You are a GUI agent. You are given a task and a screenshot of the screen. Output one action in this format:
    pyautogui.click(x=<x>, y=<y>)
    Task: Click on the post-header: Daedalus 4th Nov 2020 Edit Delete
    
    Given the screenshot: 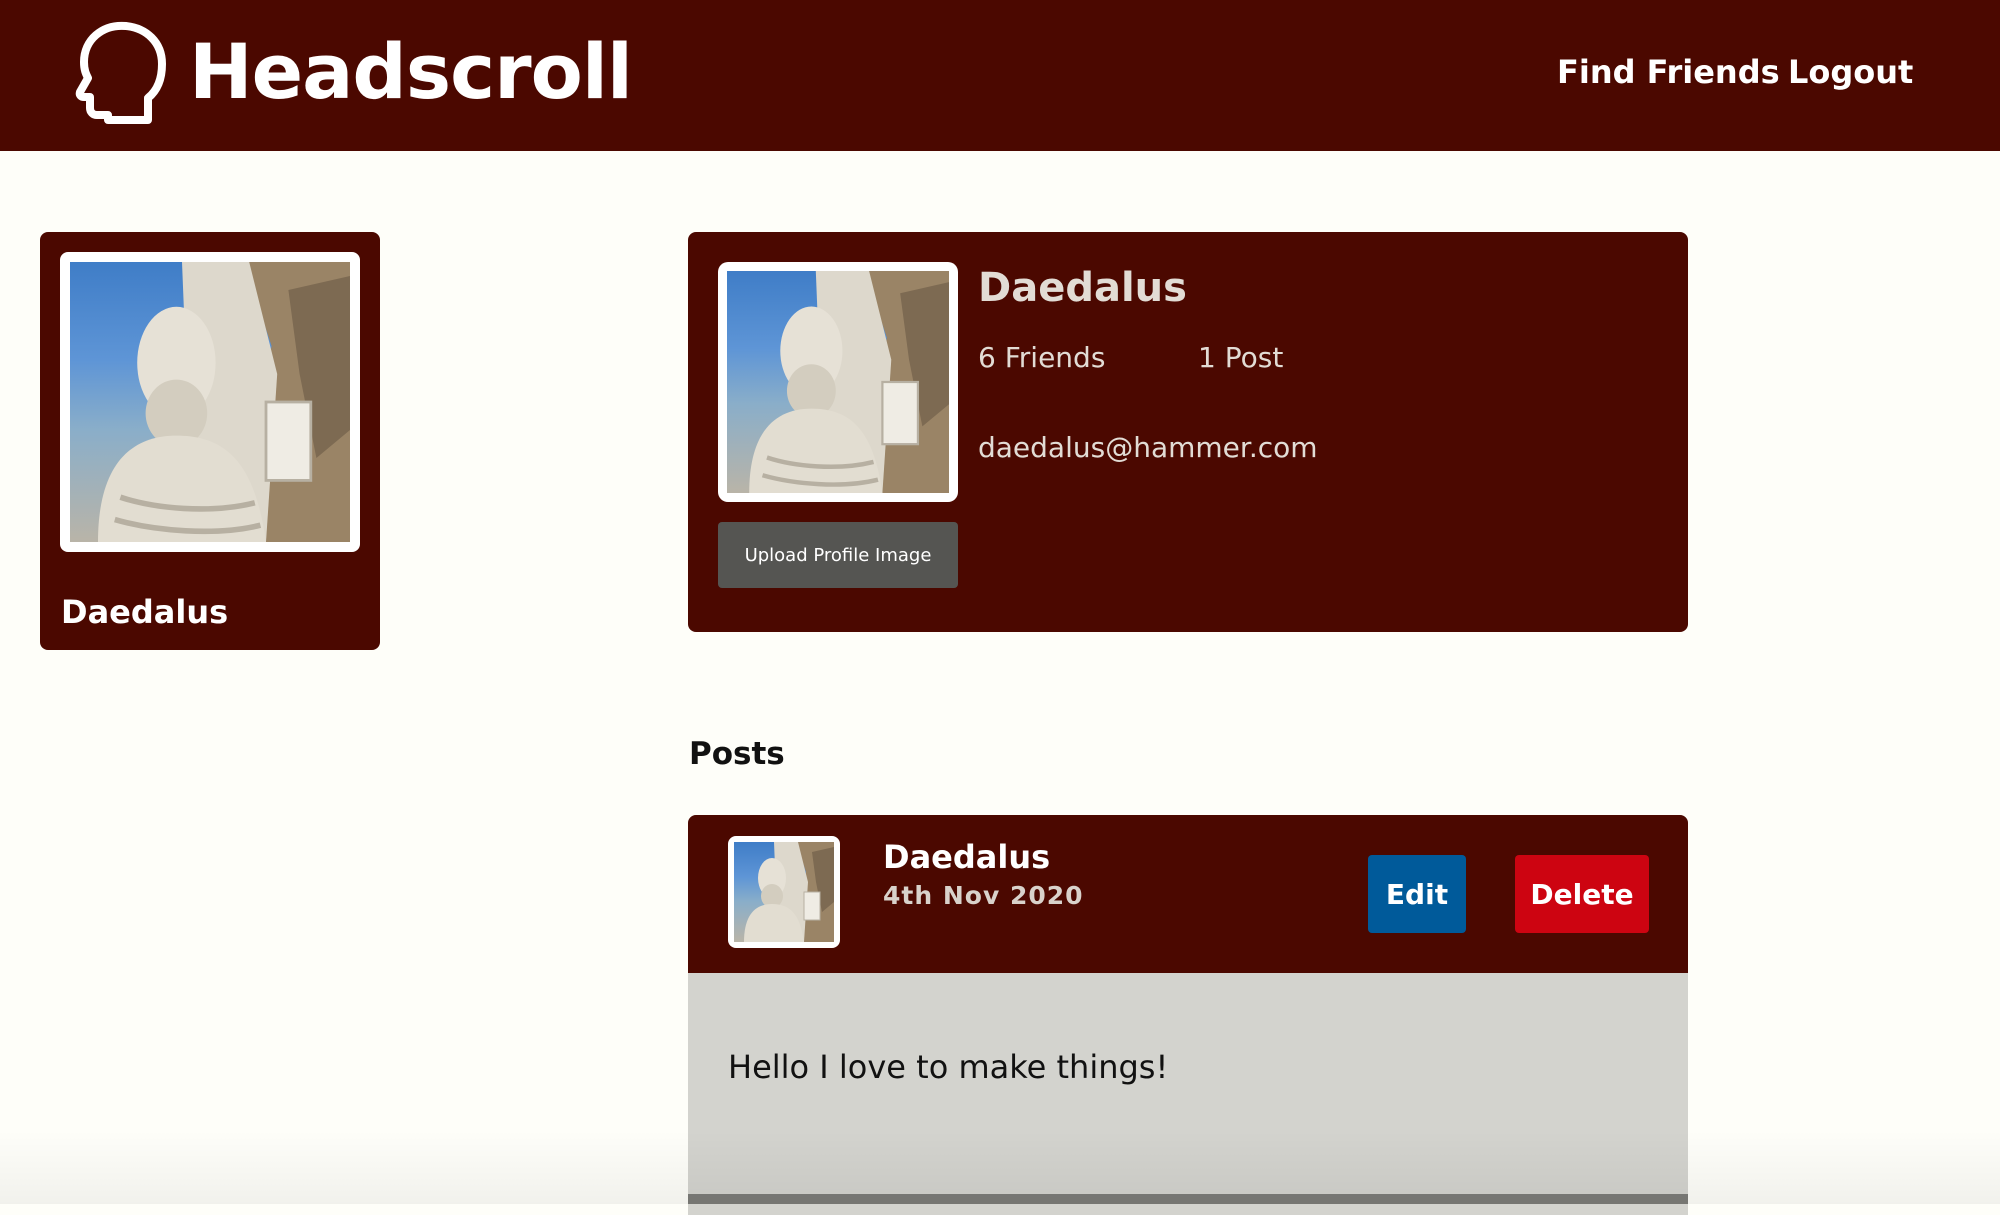 What is the action you would take?
    pyautogui.click(x=1188, y=894)
    